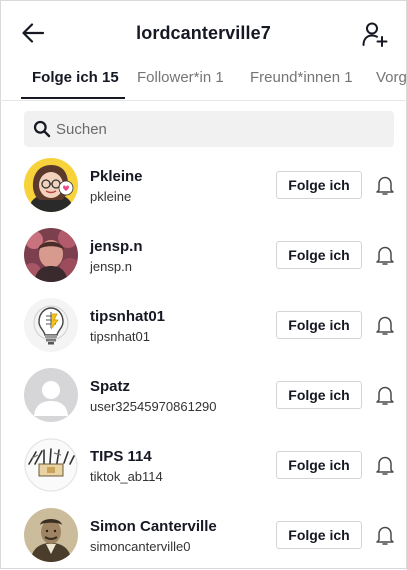 The height and width of the screenshot is (570, 407). I want to click on user-name: tipsnhat01, so click(128, 316).